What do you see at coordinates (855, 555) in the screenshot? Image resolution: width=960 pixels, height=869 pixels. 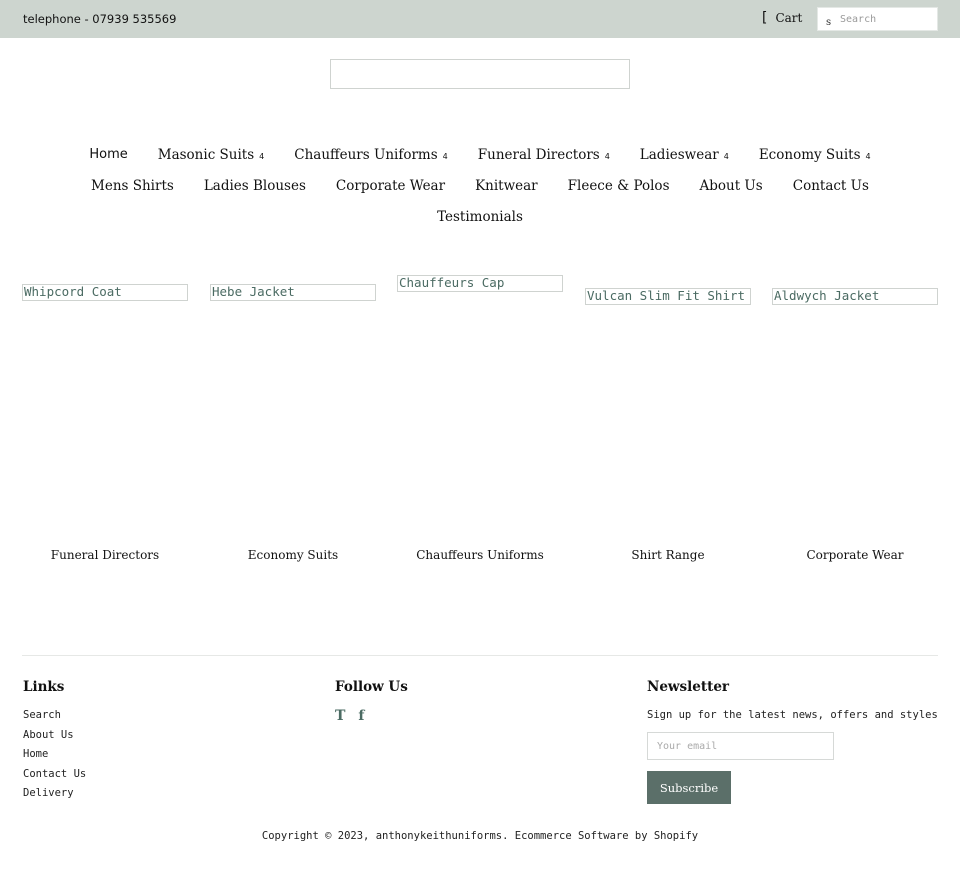 I see `collection-link: Corporate Wear` at bounding box center [855, 555].